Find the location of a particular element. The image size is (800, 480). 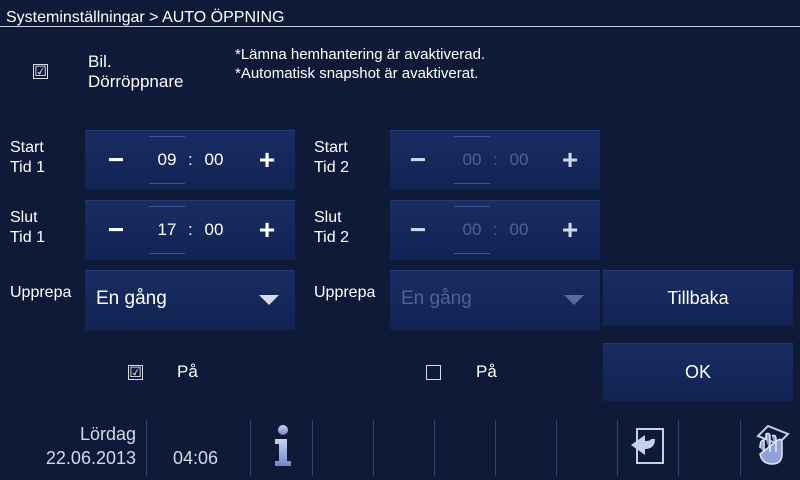

info-icon is located at coordinates (283, 446).